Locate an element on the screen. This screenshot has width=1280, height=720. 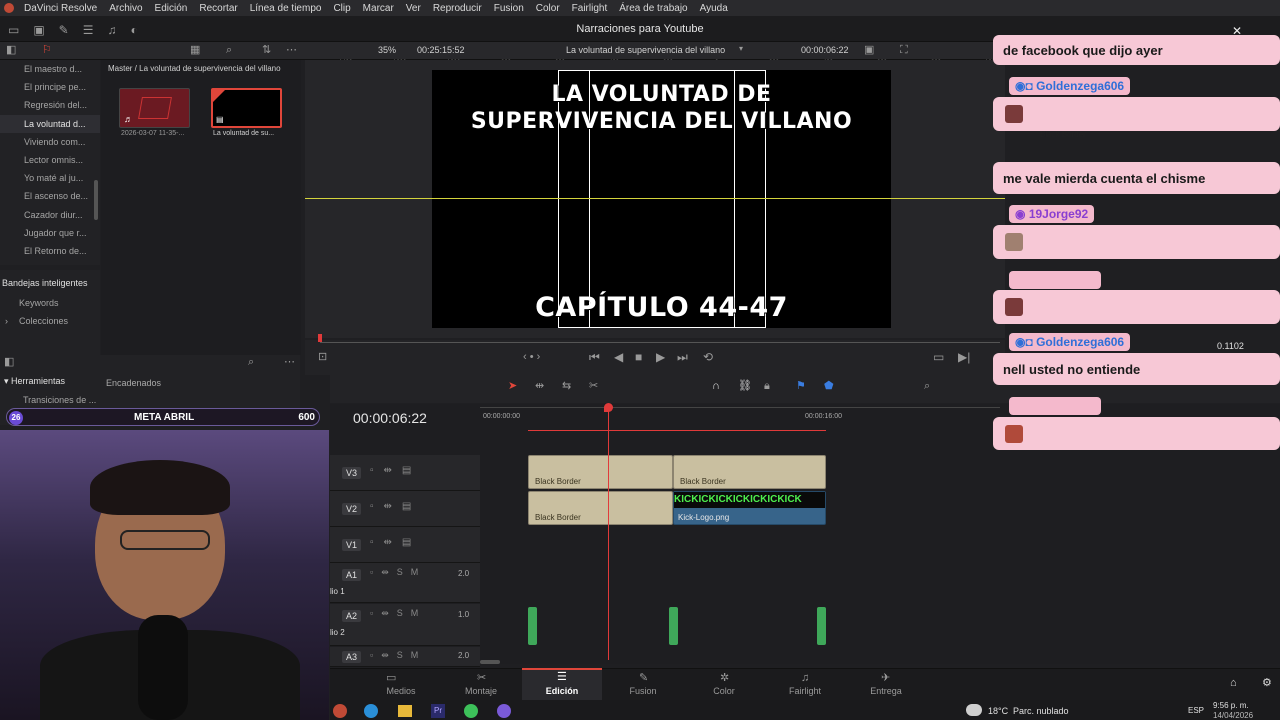
viewer-scrubber is located at coordinates (660, 342).